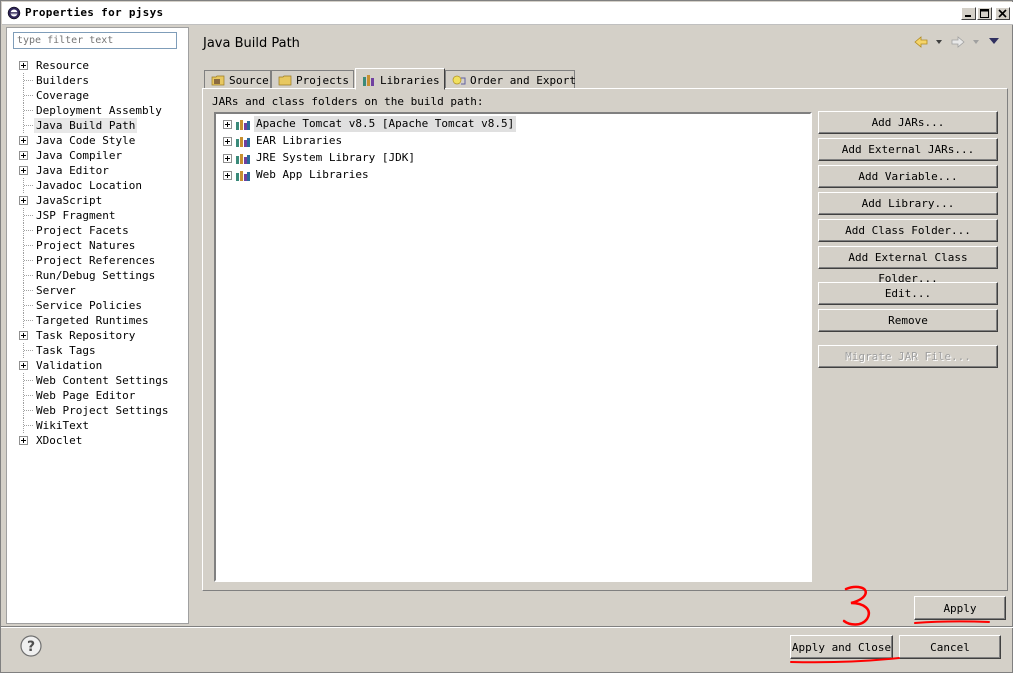 The image size is (1013, 673). Describe the element at coordinates (921, 42) in the screenshot. I see `back-arrow-icon` at that location.